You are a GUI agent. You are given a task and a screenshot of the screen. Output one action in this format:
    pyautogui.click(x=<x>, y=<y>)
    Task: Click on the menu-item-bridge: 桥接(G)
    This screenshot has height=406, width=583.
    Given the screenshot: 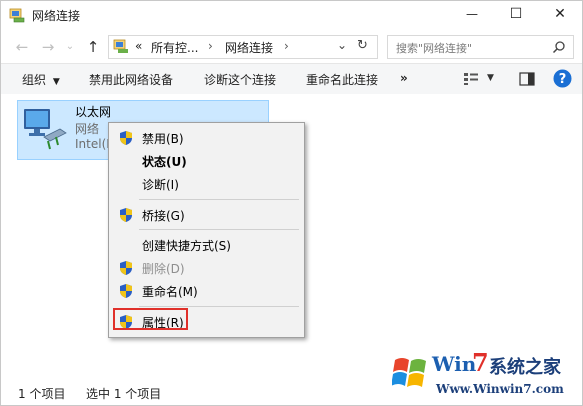 What is the action you would take?
    pyautogui.click(x=206, y=215)
    